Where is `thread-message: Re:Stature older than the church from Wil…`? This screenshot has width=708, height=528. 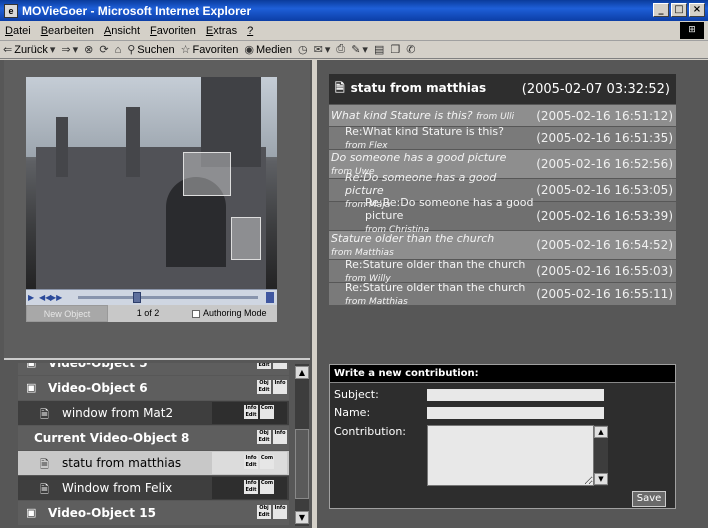
thread-message: Re:Stature older than the church from Wil… is located at coordinates (502, 271).